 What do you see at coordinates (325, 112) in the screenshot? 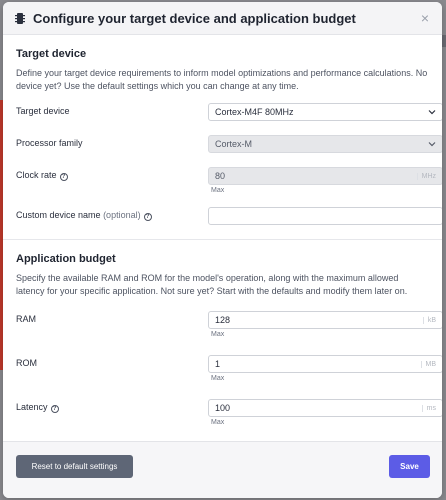
I see `target-device-select: Cortex-M4F 80MHz` at bounding box center [325, 112].